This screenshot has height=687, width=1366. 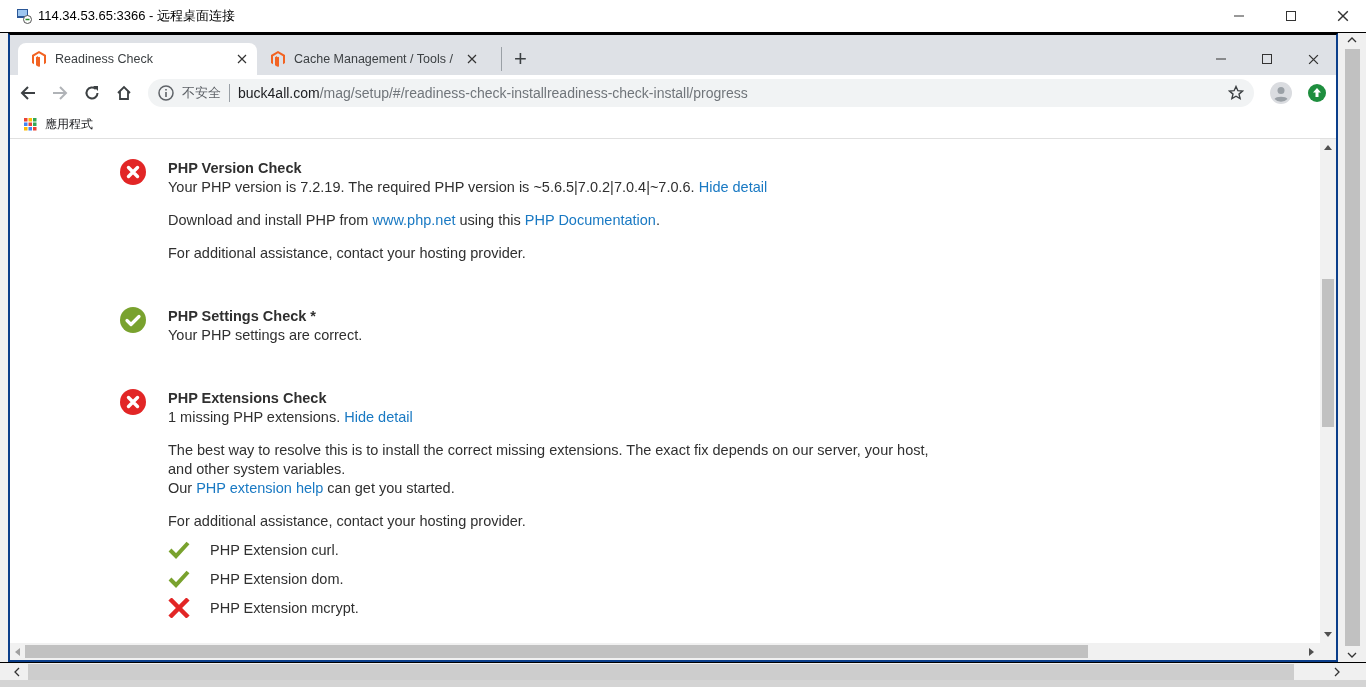 I want to click on update-icon, so click(x=1317, y=93).